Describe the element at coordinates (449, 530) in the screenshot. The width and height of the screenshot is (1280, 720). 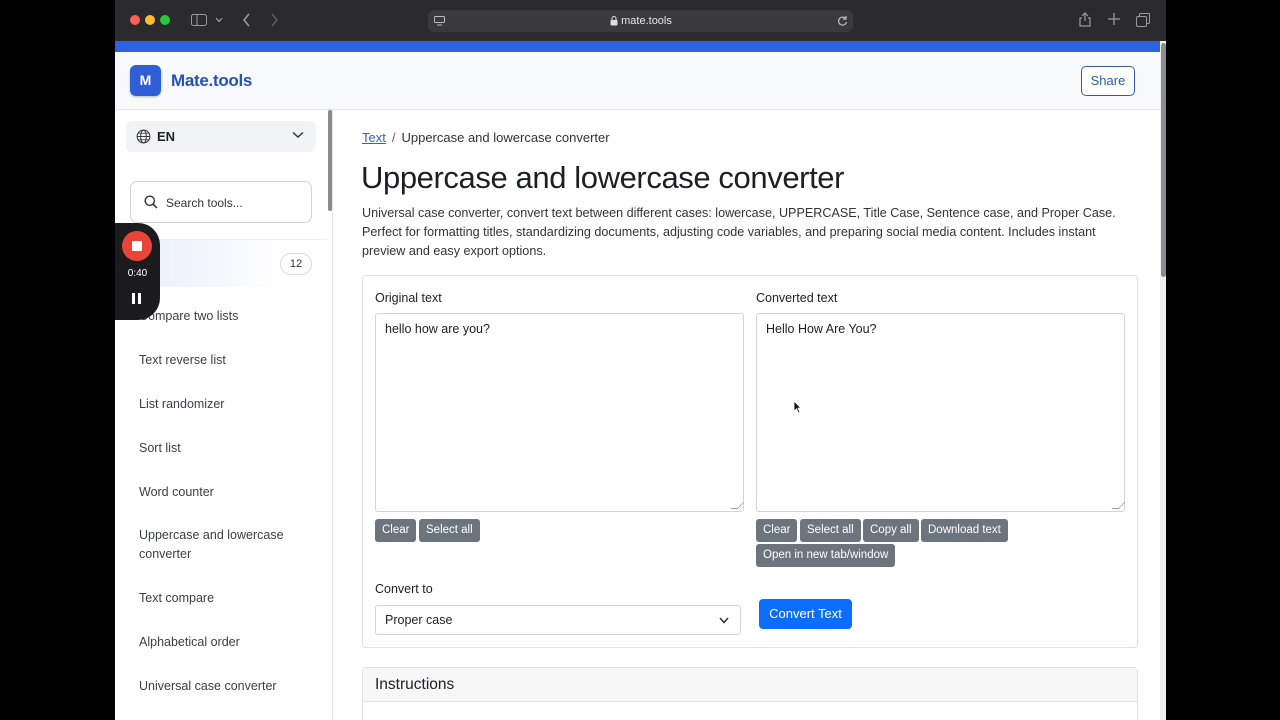
I see `original-select-all-button: Select all` at that location.